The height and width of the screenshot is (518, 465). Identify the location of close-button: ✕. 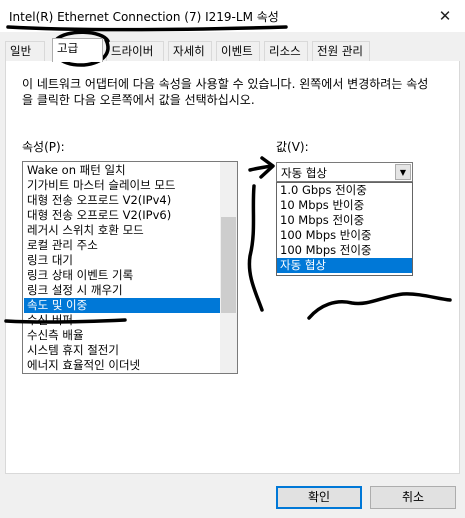
(445, 16).